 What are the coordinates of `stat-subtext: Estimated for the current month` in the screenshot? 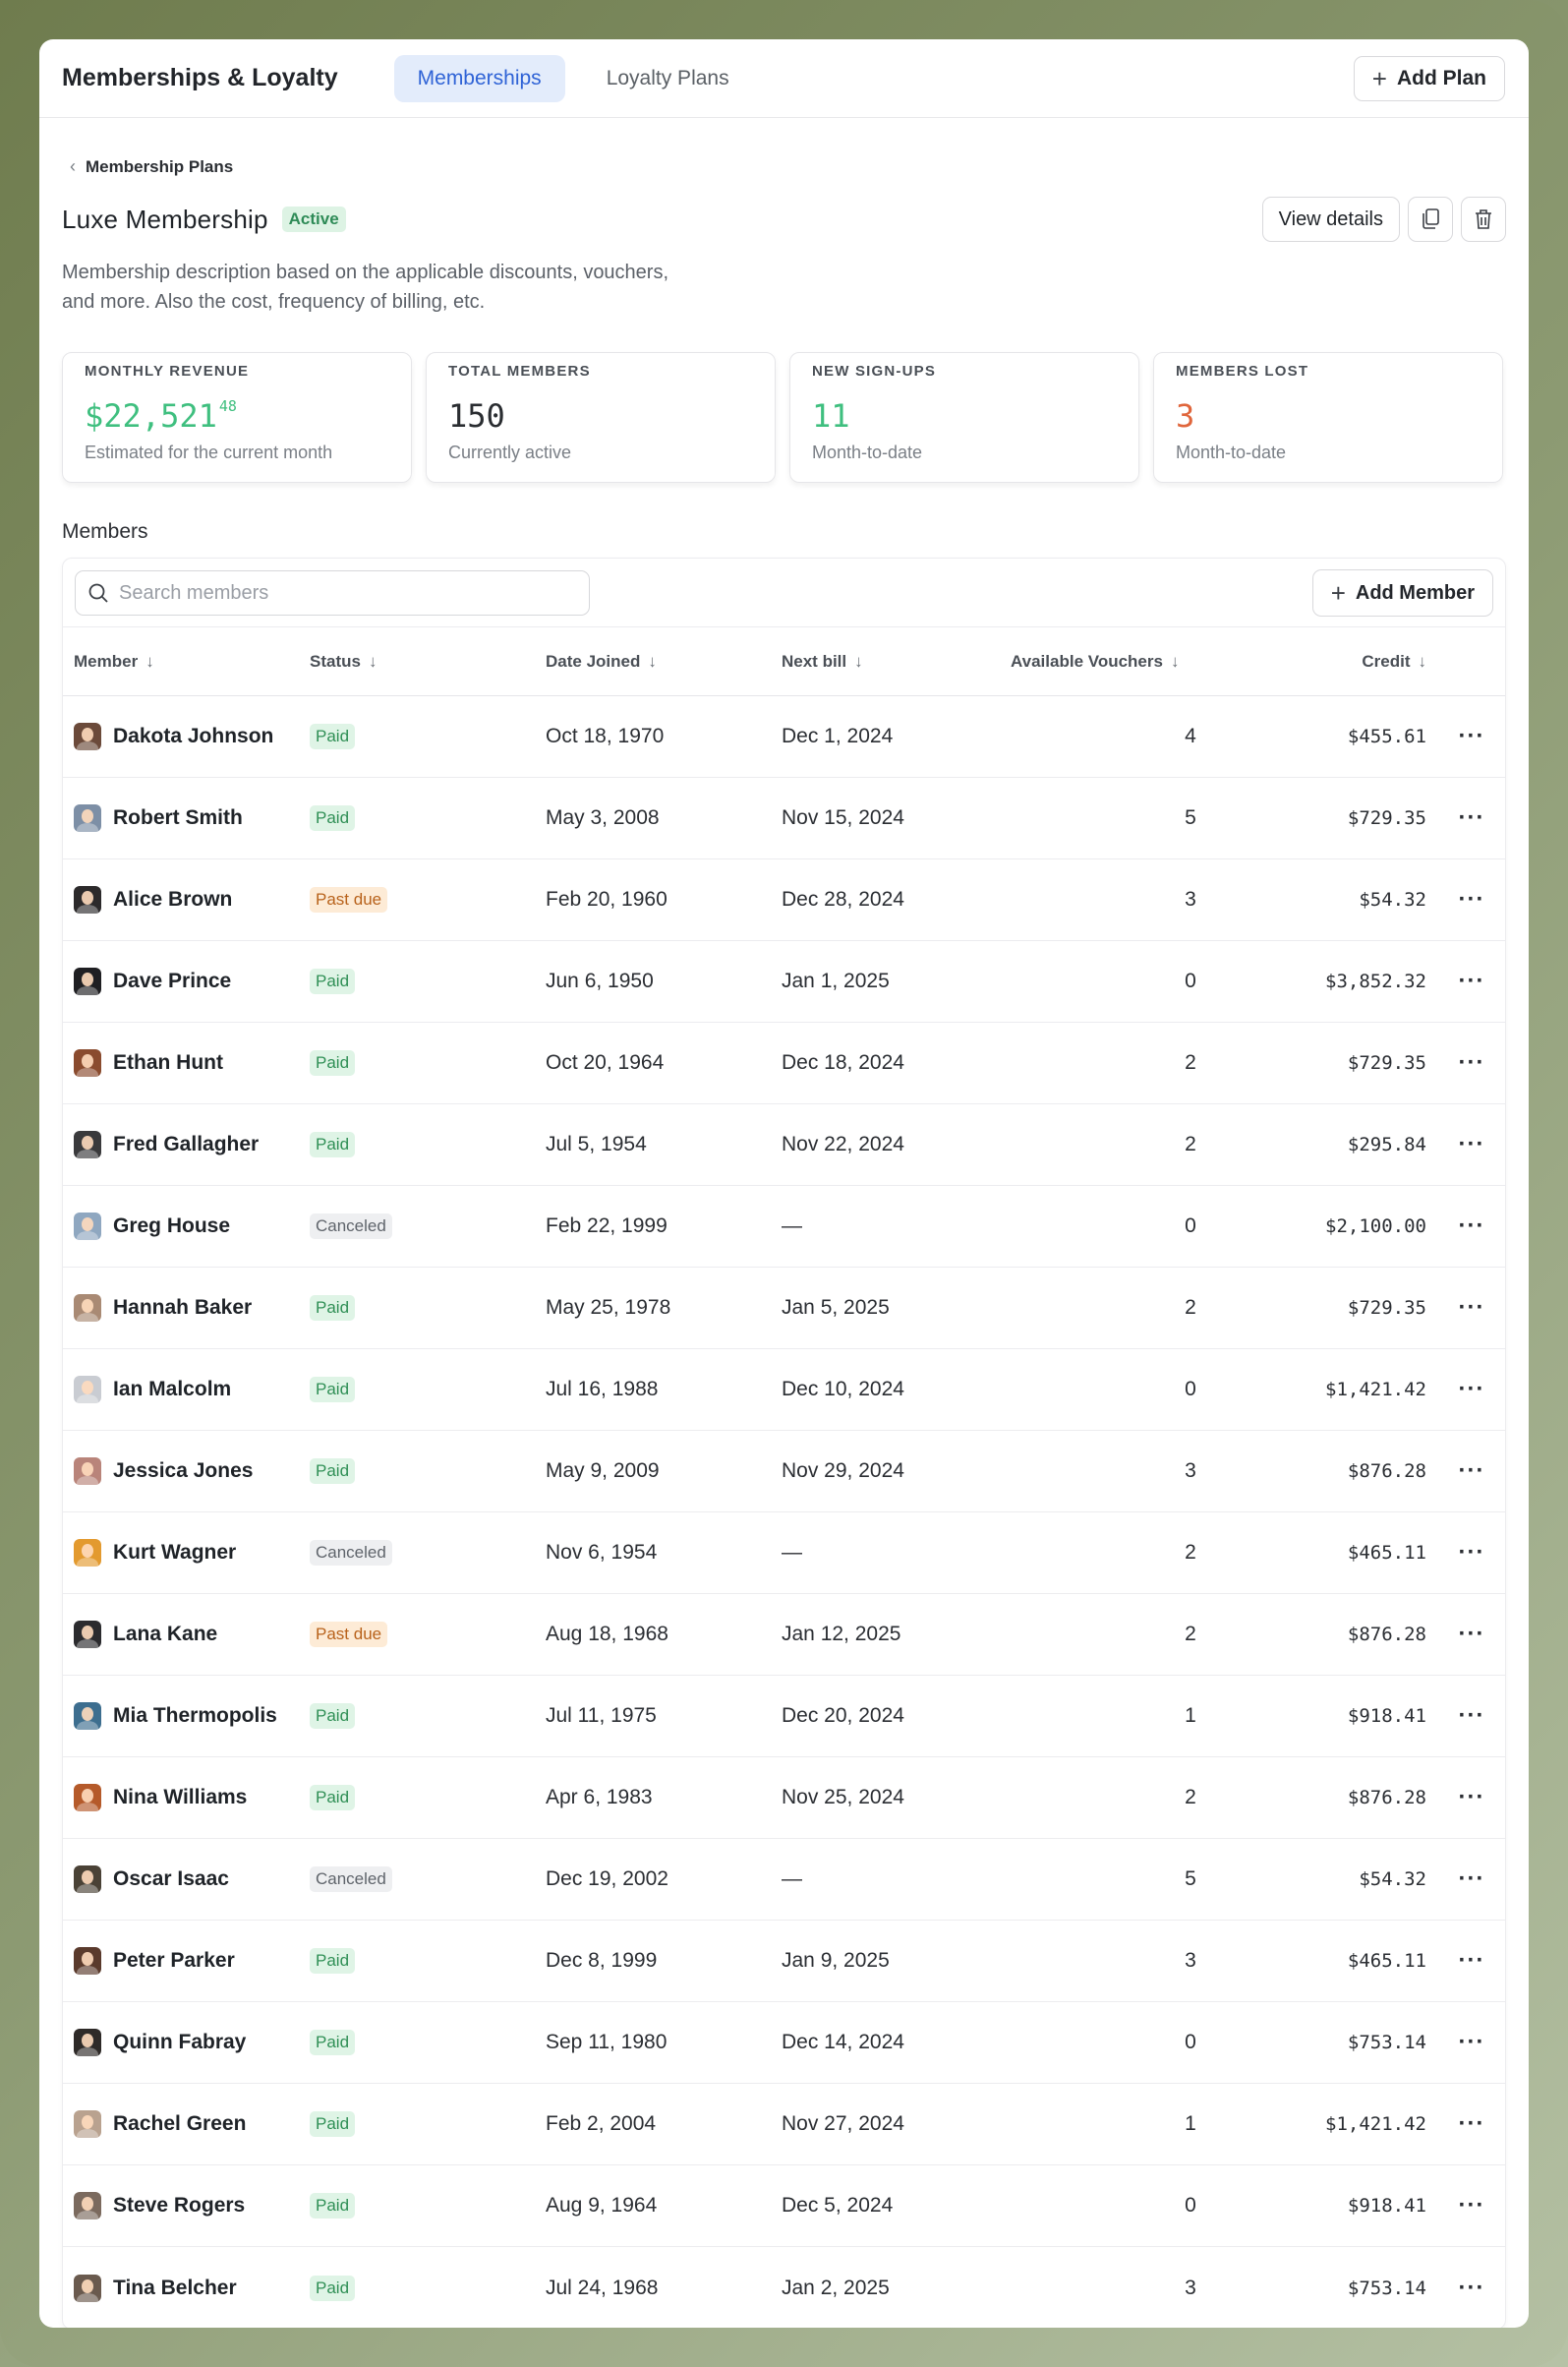 It's located at (209, 452).